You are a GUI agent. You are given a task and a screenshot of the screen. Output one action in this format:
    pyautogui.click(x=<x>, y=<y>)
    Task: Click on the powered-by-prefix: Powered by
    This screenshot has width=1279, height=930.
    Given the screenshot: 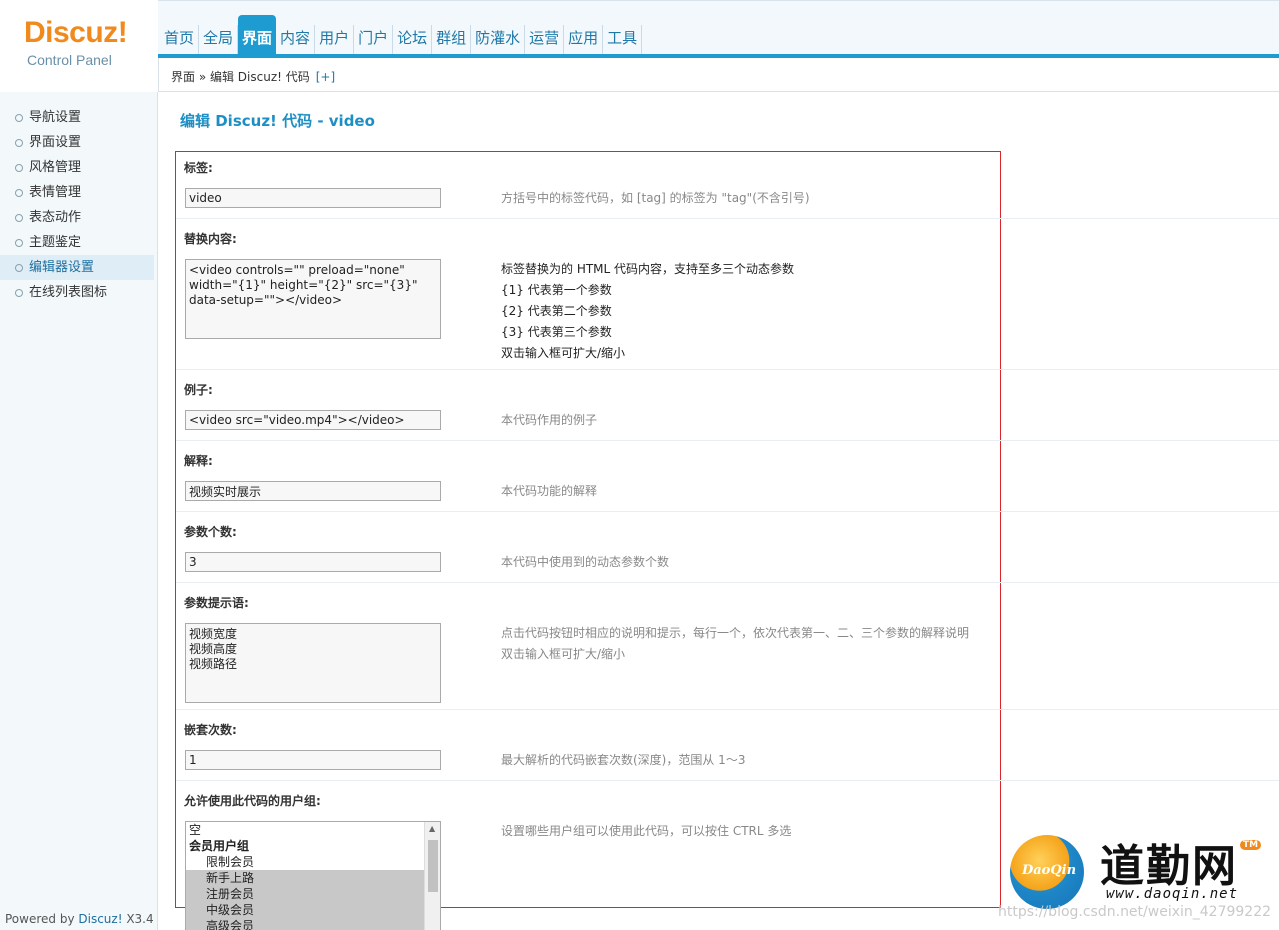 What is the action you would take?
    pyautogui.click(x=42, y=919)
    